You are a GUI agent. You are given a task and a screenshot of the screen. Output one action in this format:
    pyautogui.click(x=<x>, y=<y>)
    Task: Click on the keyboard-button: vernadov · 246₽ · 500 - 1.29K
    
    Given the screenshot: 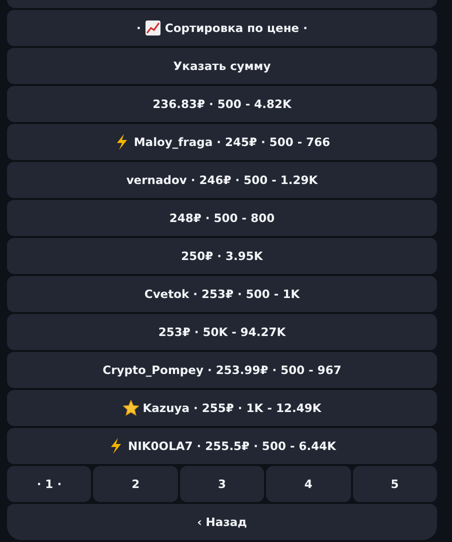 What is the action you would take?
    pyautogui.click(x=222, y=180)
    